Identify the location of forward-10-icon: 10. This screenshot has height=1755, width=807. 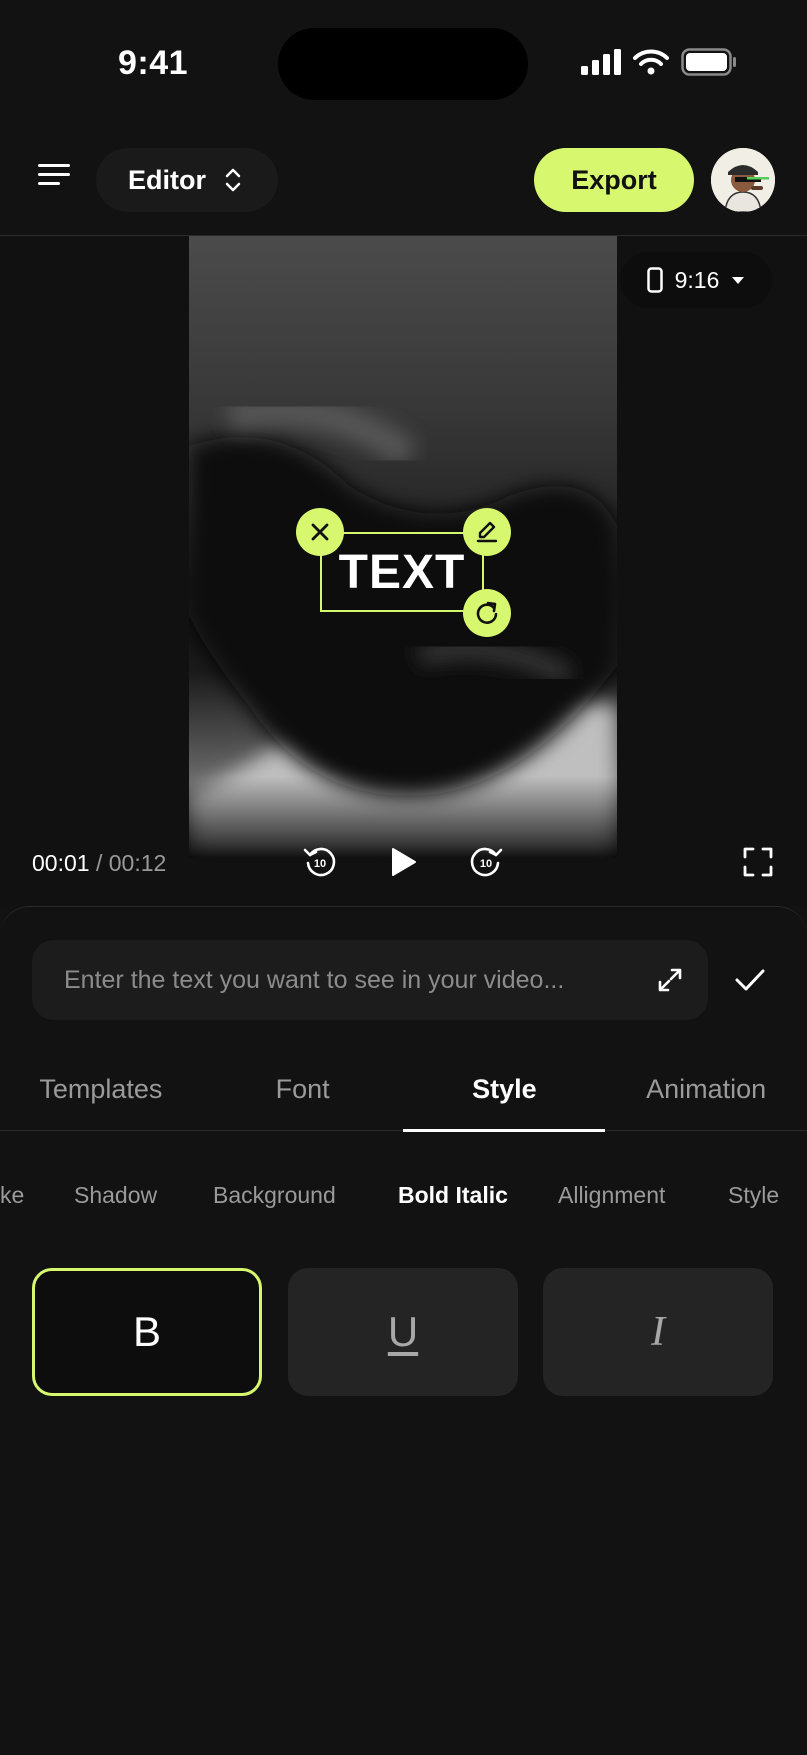
(486, 862).